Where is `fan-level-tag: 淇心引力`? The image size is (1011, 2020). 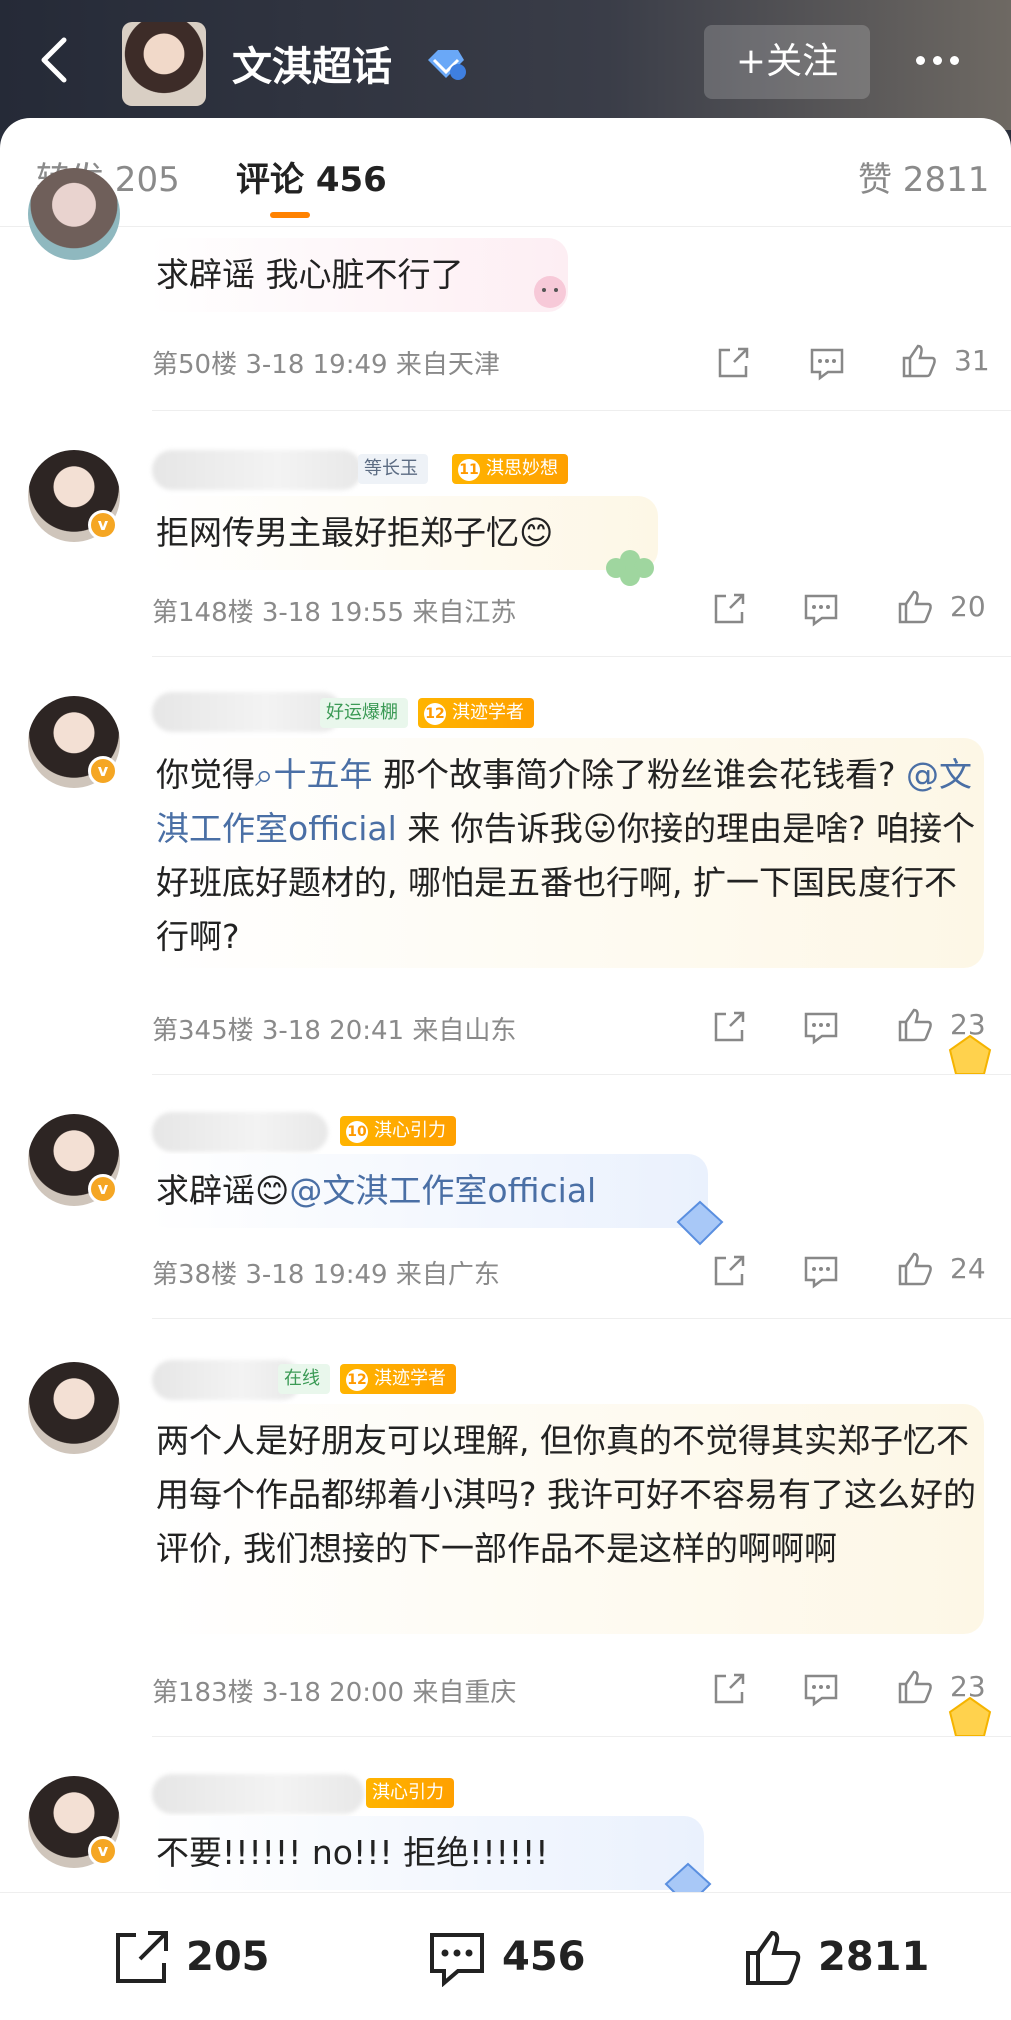
fan-level-tag: 淇心引力 is located at coordinates (410, 1793).